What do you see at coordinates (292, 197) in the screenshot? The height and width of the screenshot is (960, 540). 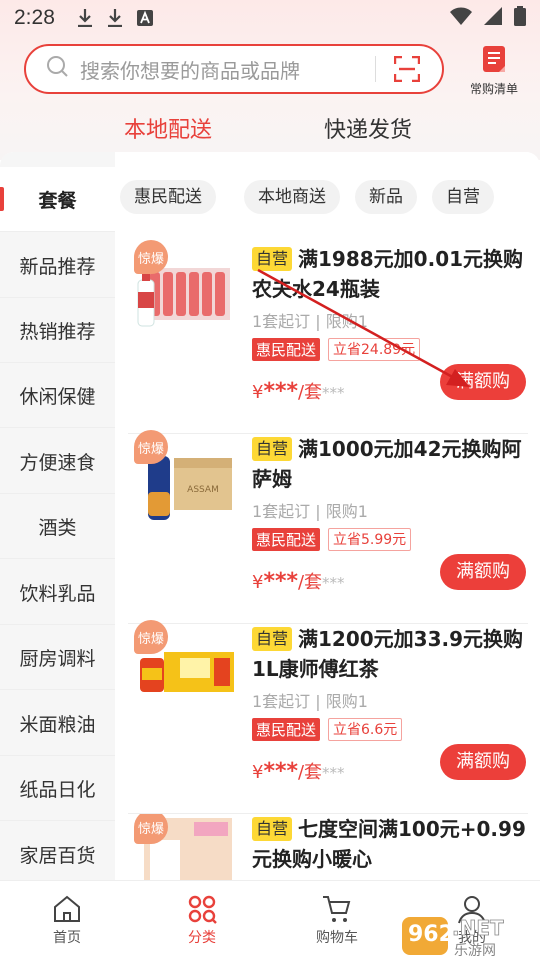 I see `chip-local: 本地商送` at bounding box center [292, 197].